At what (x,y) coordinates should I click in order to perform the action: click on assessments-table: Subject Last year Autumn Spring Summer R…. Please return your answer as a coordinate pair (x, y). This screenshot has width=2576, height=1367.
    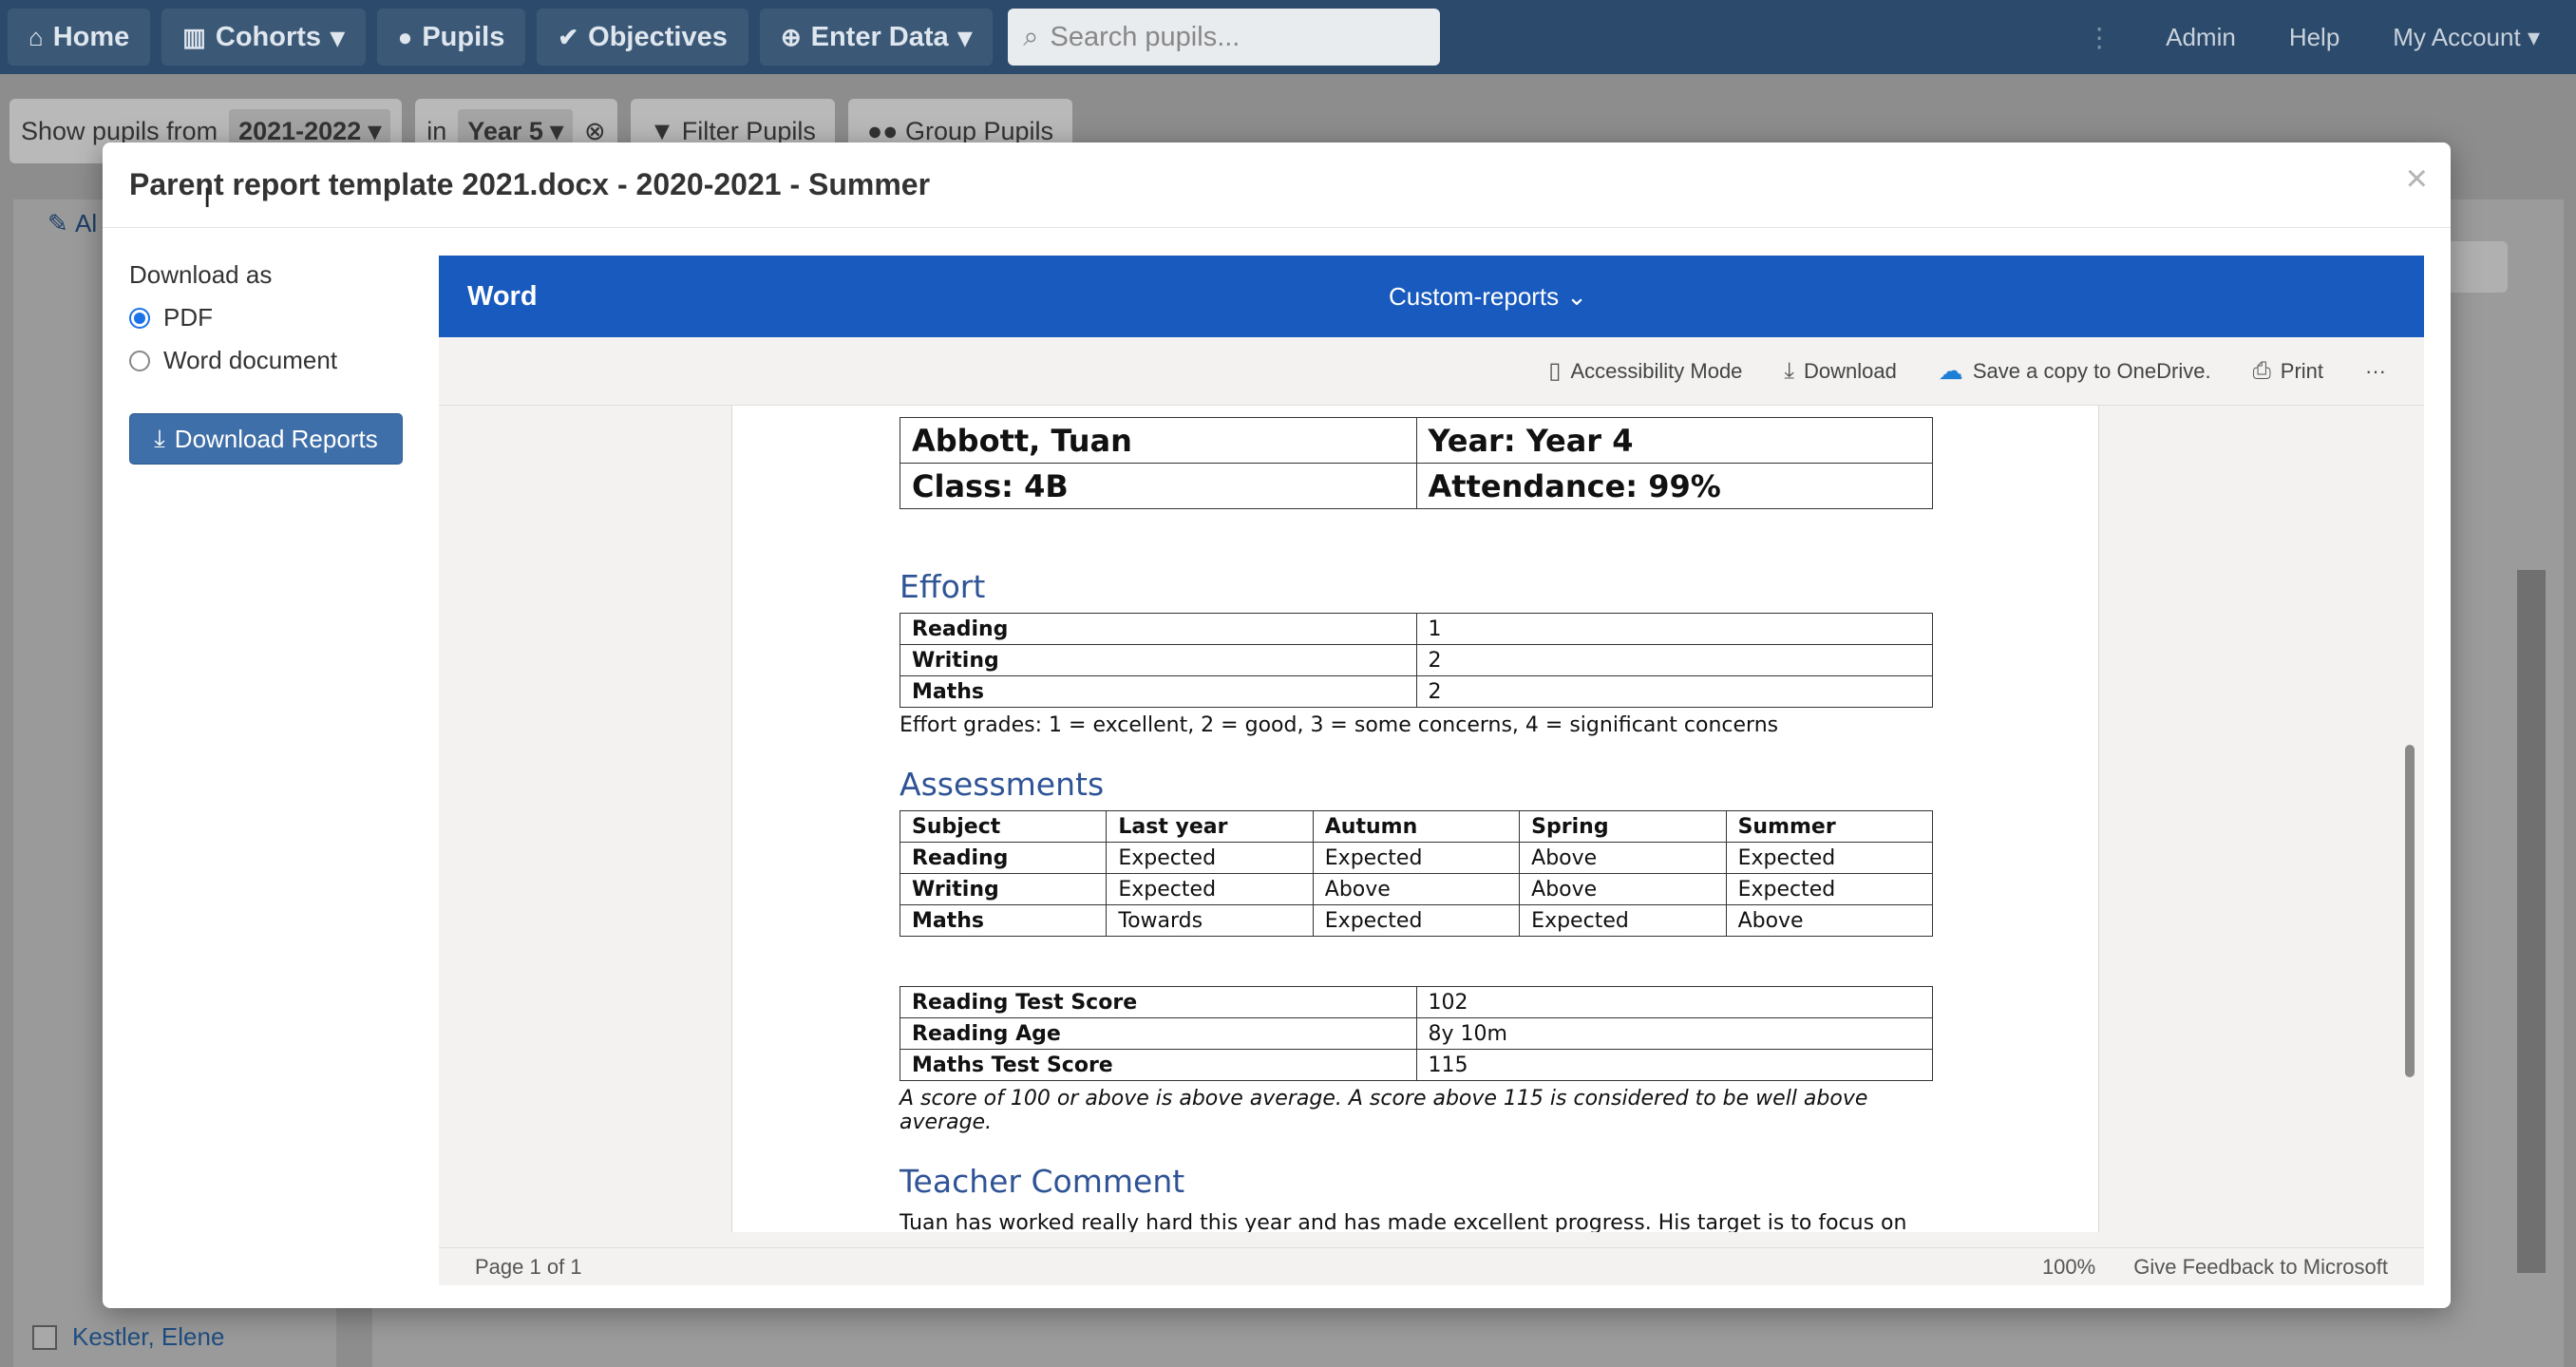
    Looking at the image, I should click on (1416, 873).